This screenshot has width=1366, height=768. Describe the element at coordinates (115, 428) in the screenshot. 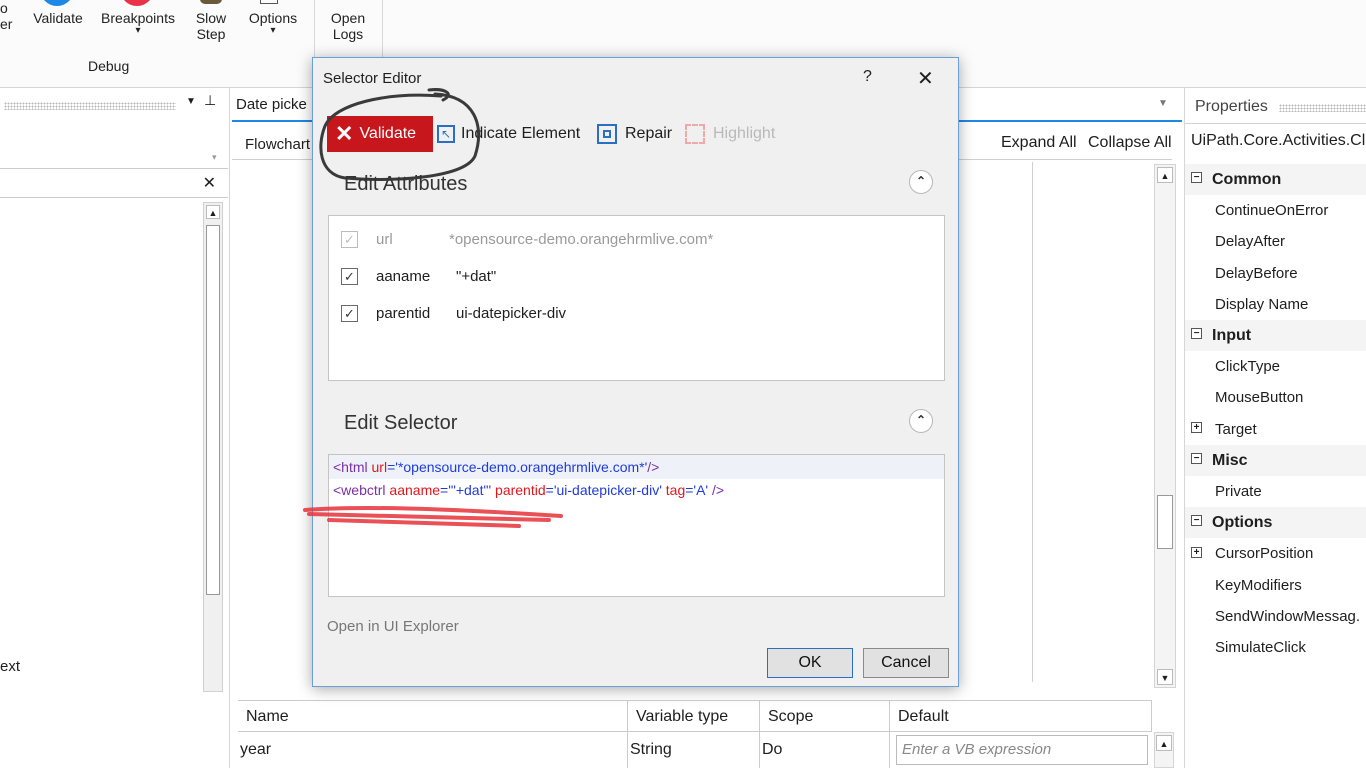

I see `left-panel: ▼ ⊥ ▾ ✕ ▲ ext` at that location.